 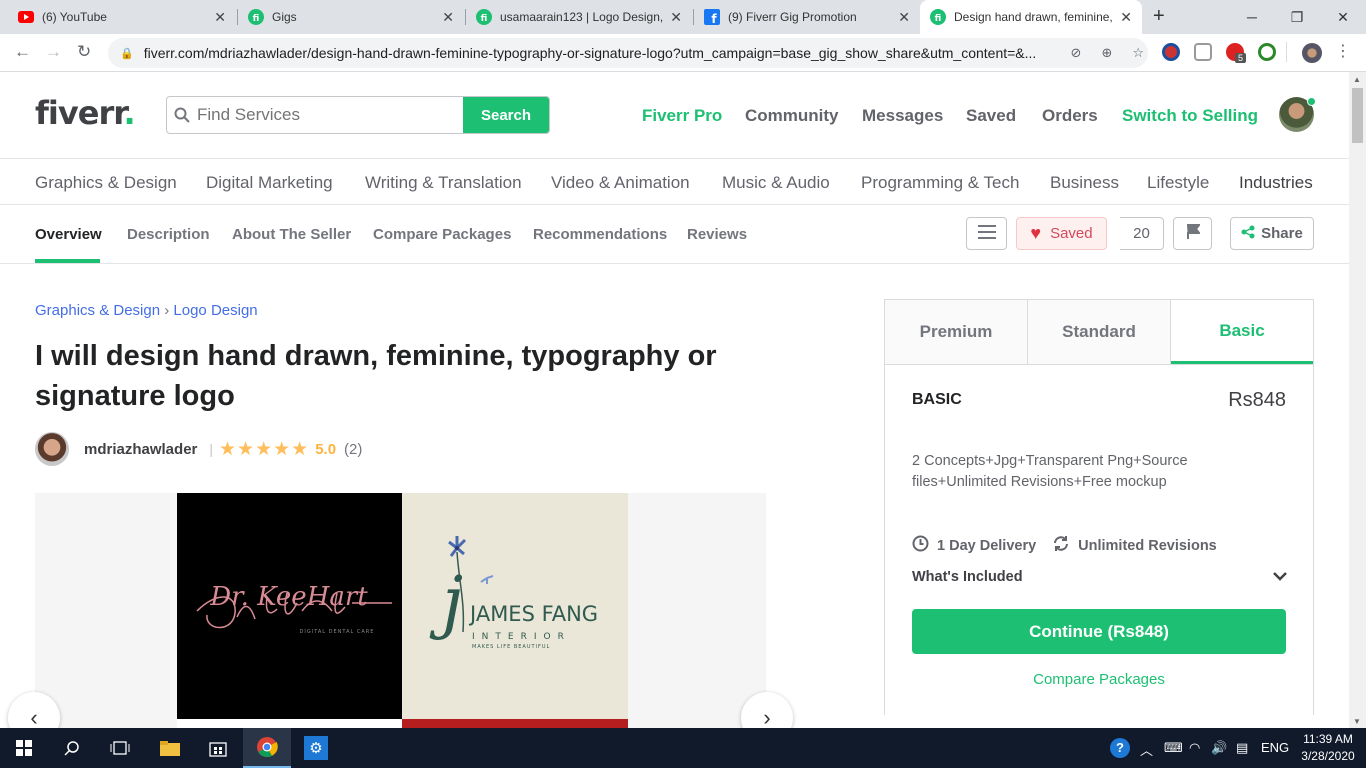 What do you see at coordinates (1203, 52) in the screenshot?
I see `shield-icon` at bounding box center [1203, 52].